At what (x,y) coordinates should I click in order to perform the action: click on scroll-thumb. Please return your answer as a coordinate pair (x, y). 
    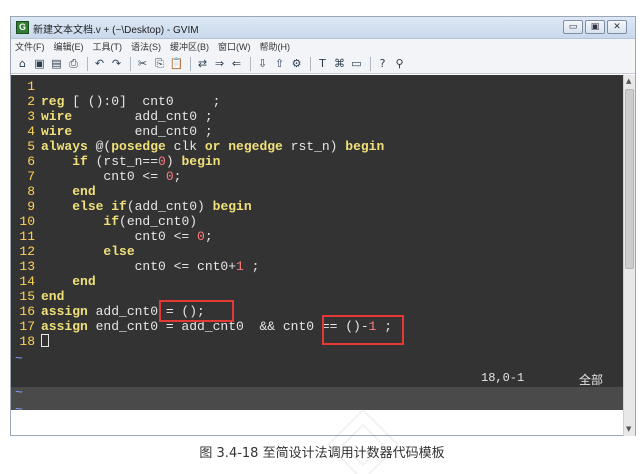
    Looking at the image, I should click on (629, 179).